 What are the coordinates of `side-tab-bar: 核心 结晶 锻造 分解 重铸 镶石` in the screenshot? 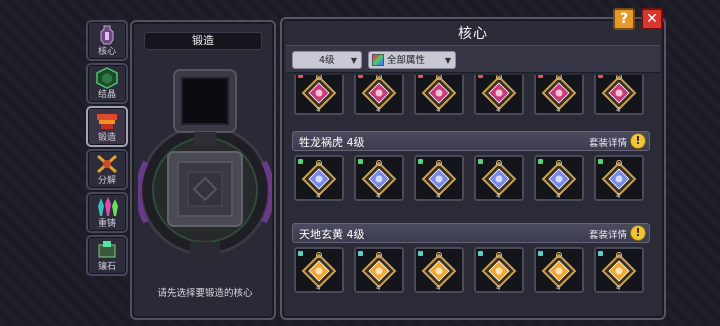 It's located at (107, 149).